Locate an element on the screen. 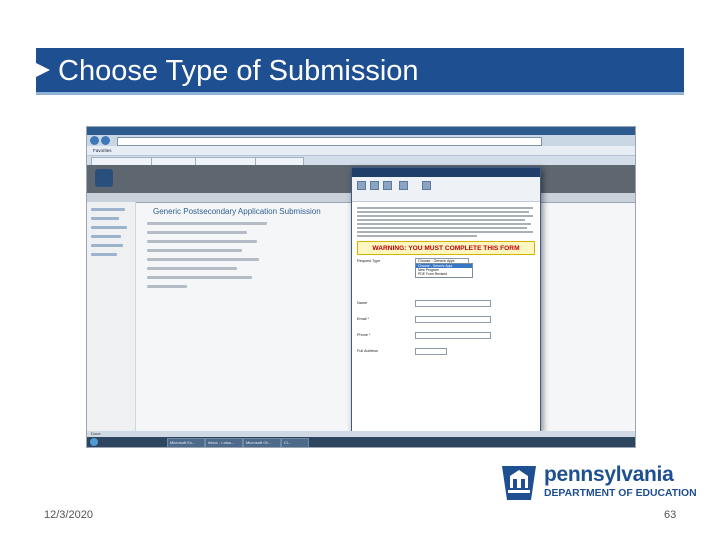 The width and height of the screenshot is (720, 540). status-text: Done is located at coordinates (96, 433).